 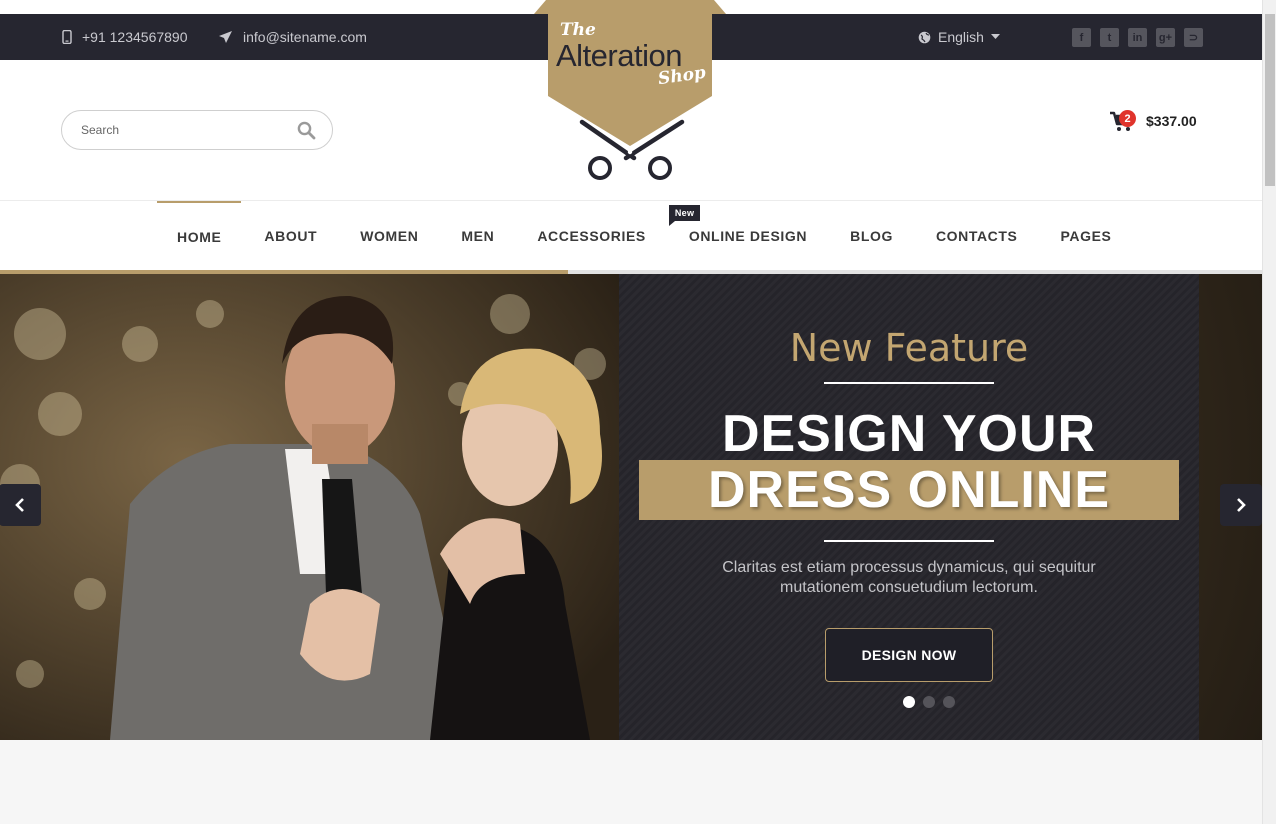 I want to click on nav-label: CONTACTS, so click(x=976, y=236).